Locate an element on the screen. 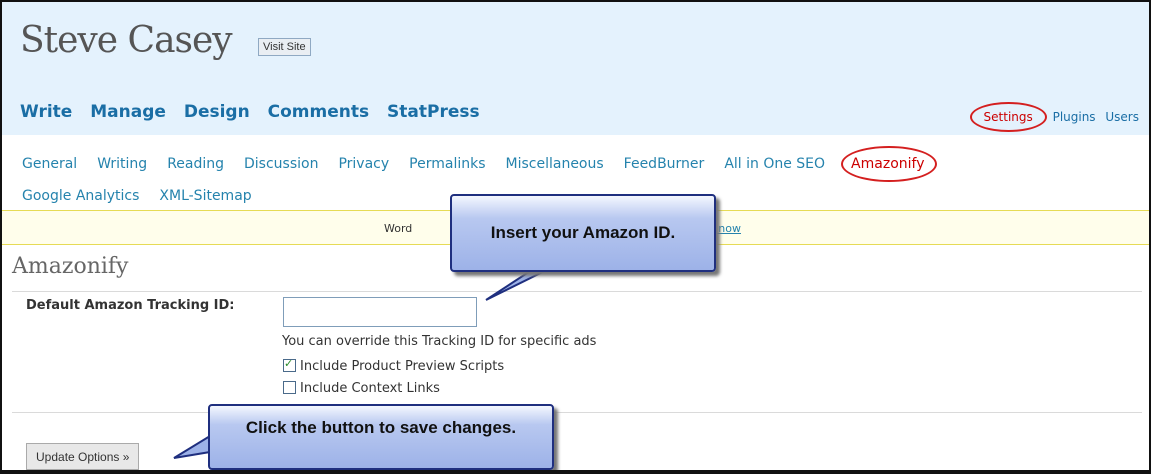 Image resolution: width=1151 pixels, height=474 pixels. nav-plugins: Plugins is located at coordinates (1074, 117).